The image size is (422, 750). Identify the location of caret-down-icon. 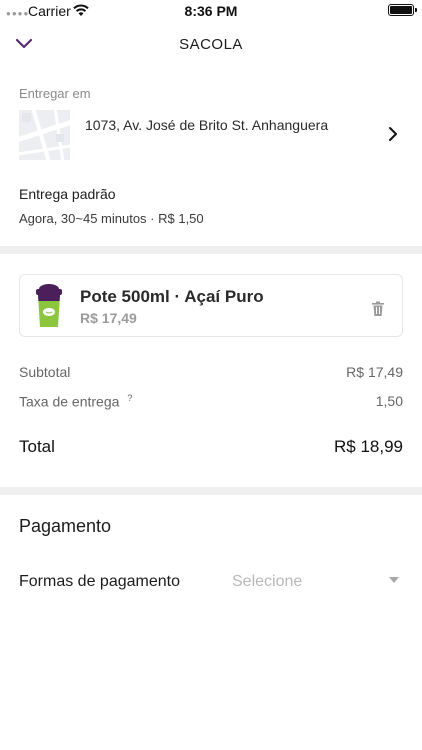
(394, 580).